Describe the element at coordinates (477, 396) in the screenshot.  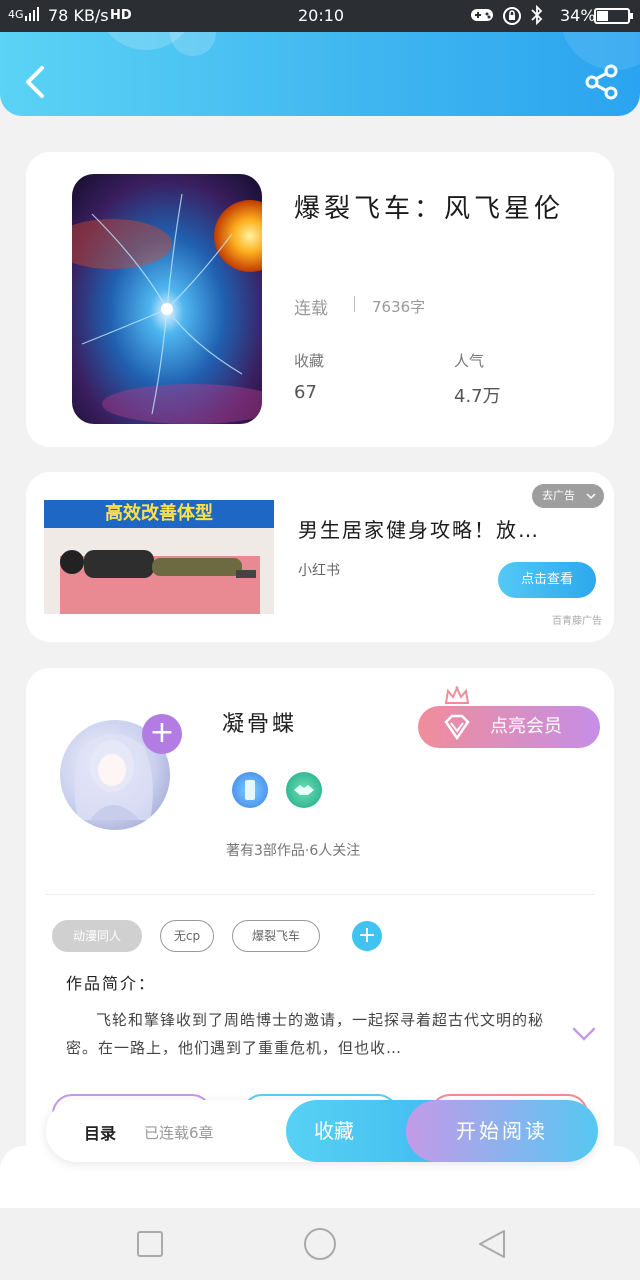
I see `popularity-count: 4.7万` at that location.